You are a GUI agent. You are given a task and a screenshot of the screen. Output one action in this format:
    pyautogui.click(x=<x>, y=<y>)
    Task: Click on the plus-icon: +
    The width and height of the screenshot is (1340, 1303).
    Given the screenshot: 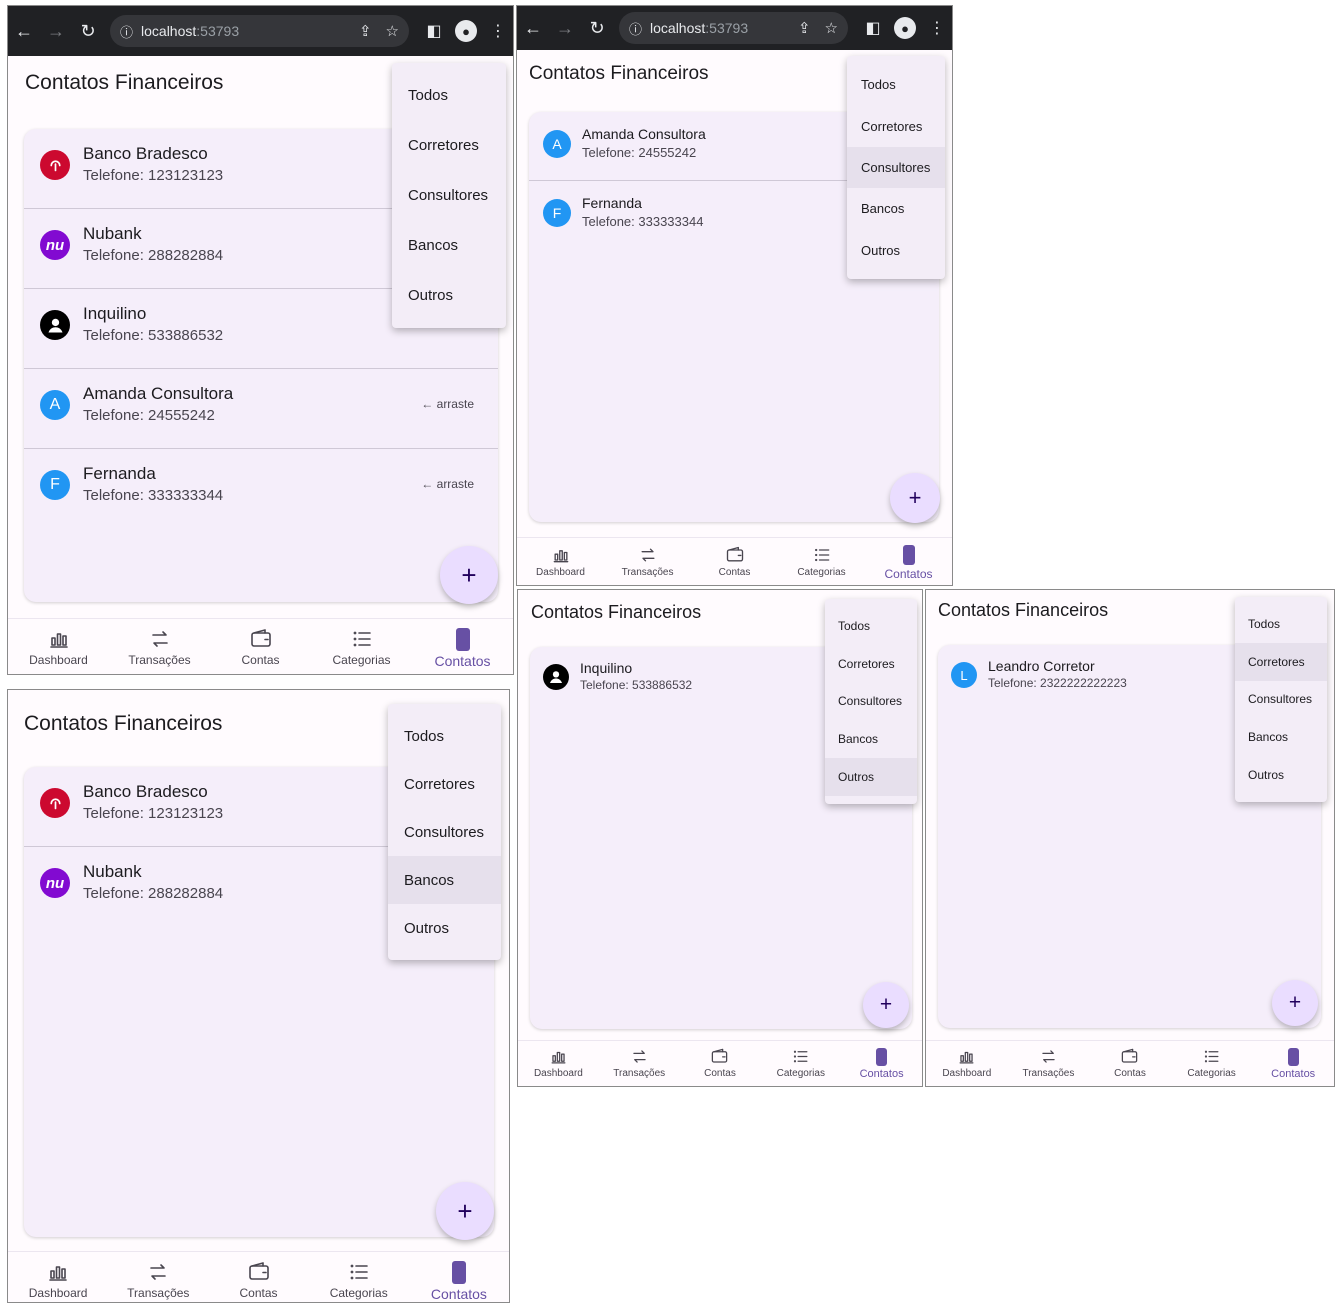 What is the action you would take?
    pyautogui.click(x=886, y=1004)
    